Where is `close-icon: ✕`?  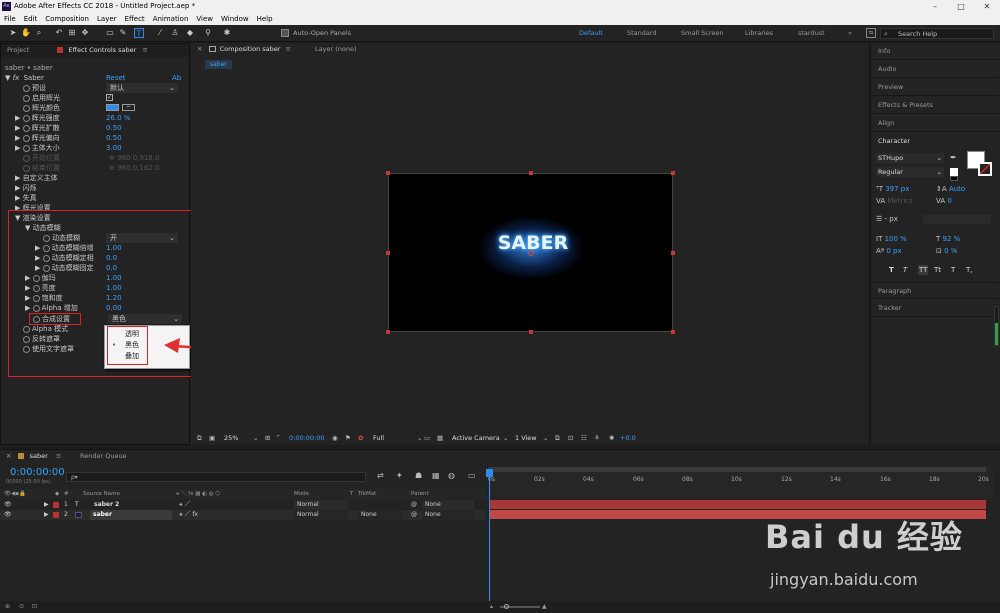 close-icon: ✕ is located at coordinates (987, 6).